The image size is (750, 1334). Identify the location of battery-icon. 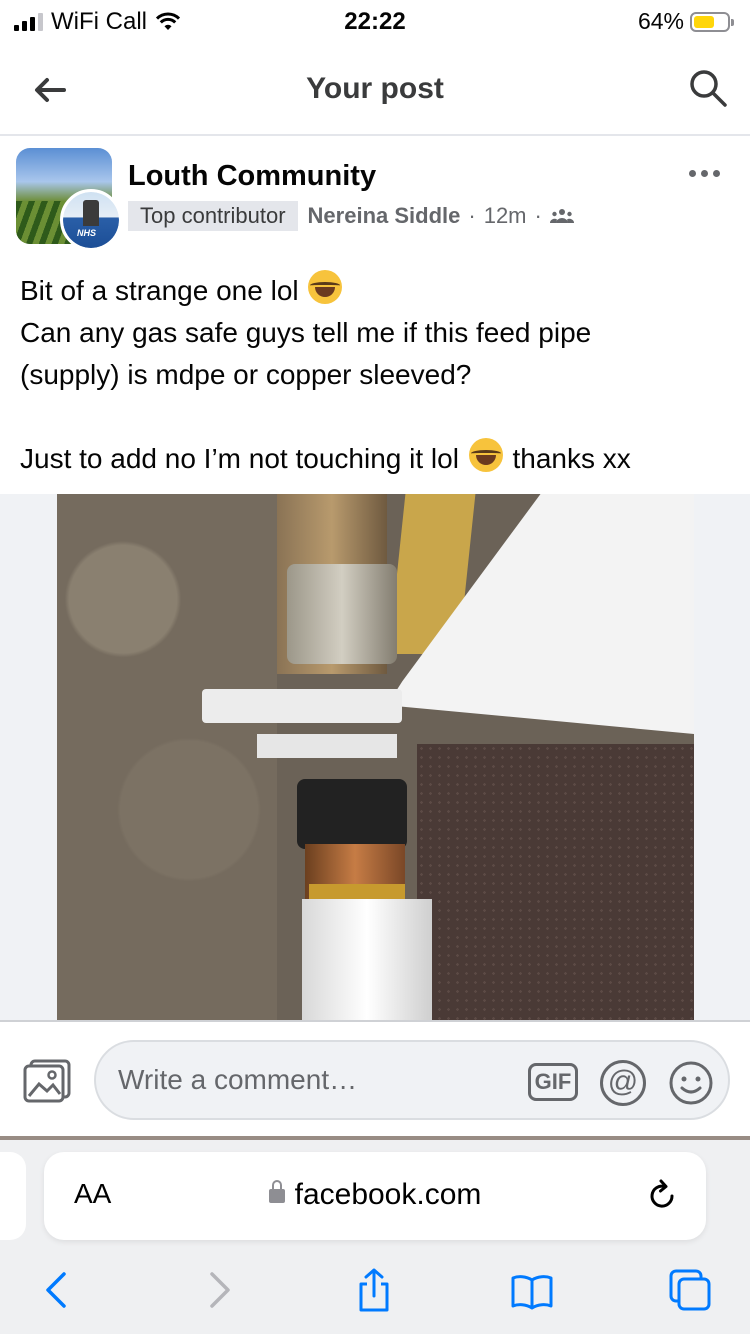
(712, 21).